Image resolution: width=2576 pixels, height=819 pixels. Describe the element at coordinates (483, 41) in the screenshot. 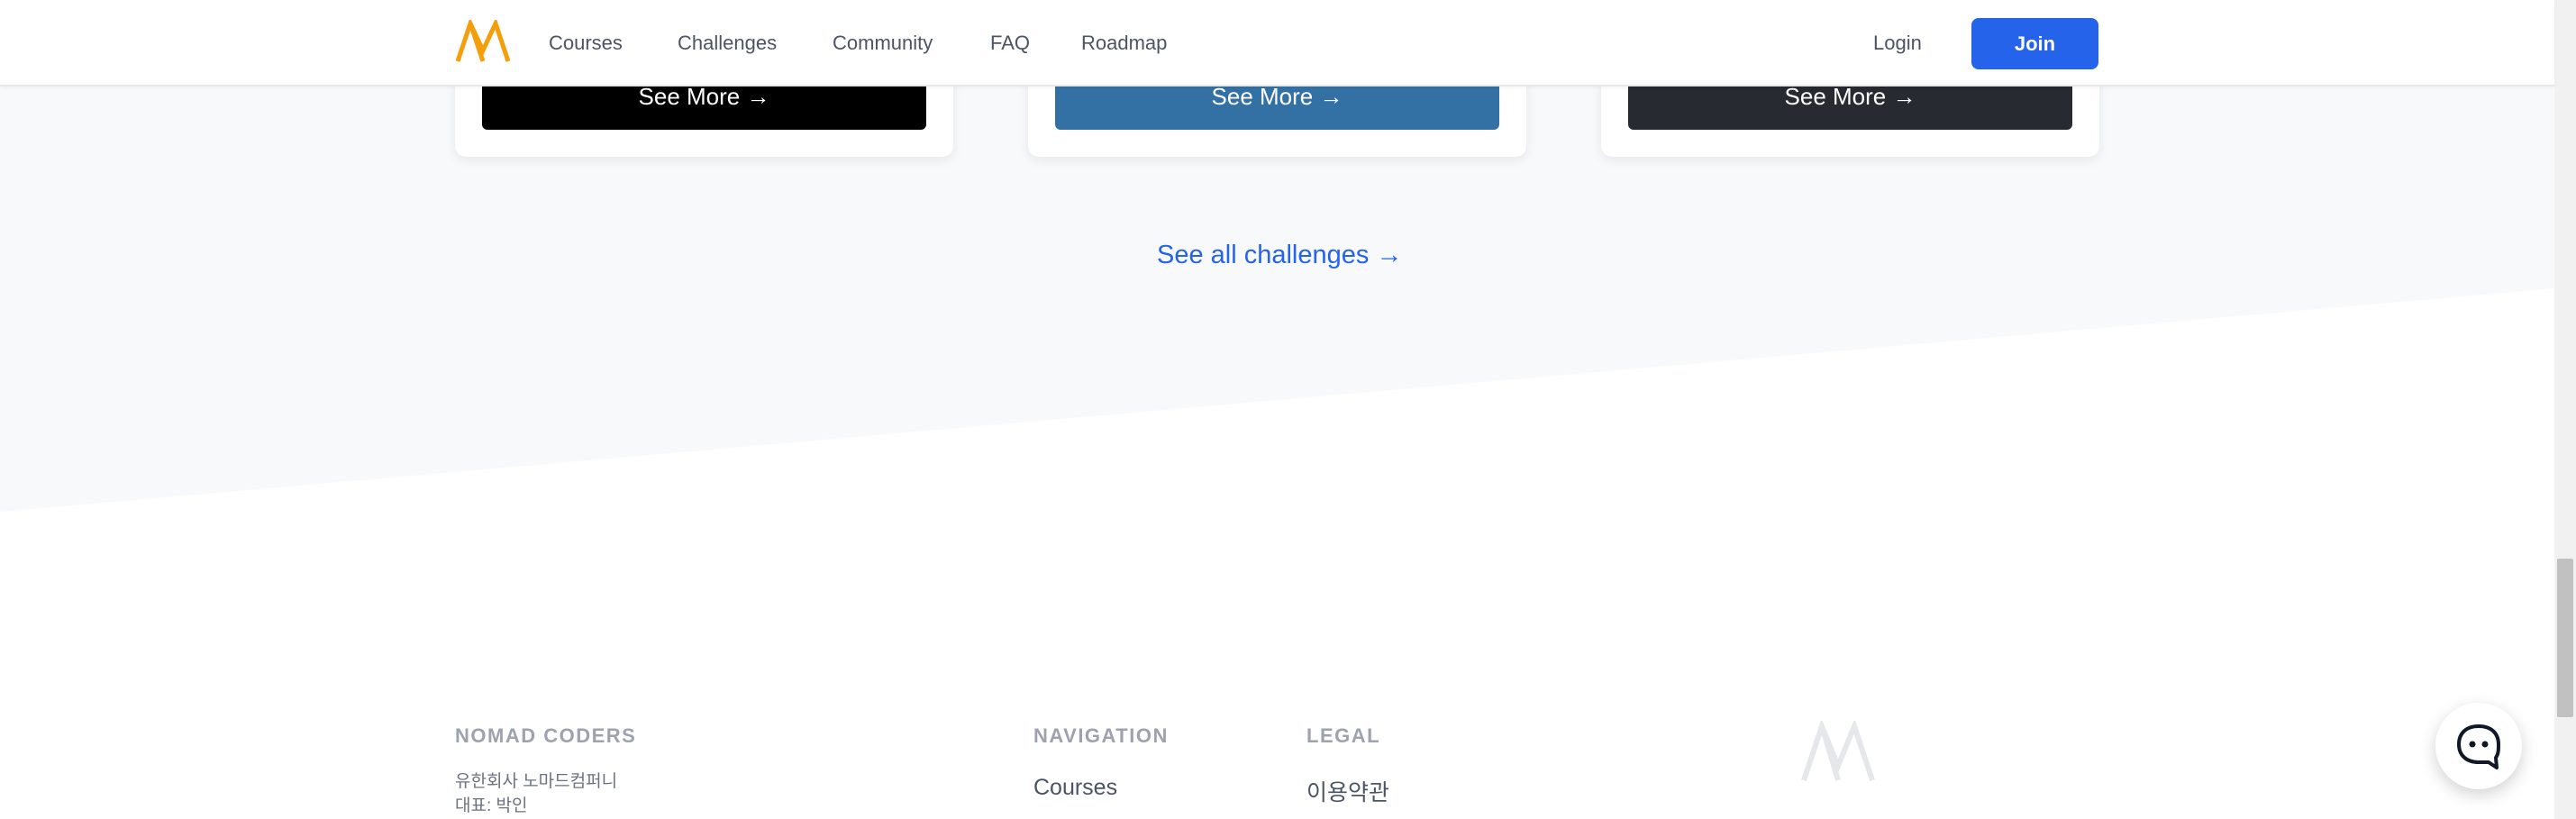

I see `nomad-logo-icon` at that location.